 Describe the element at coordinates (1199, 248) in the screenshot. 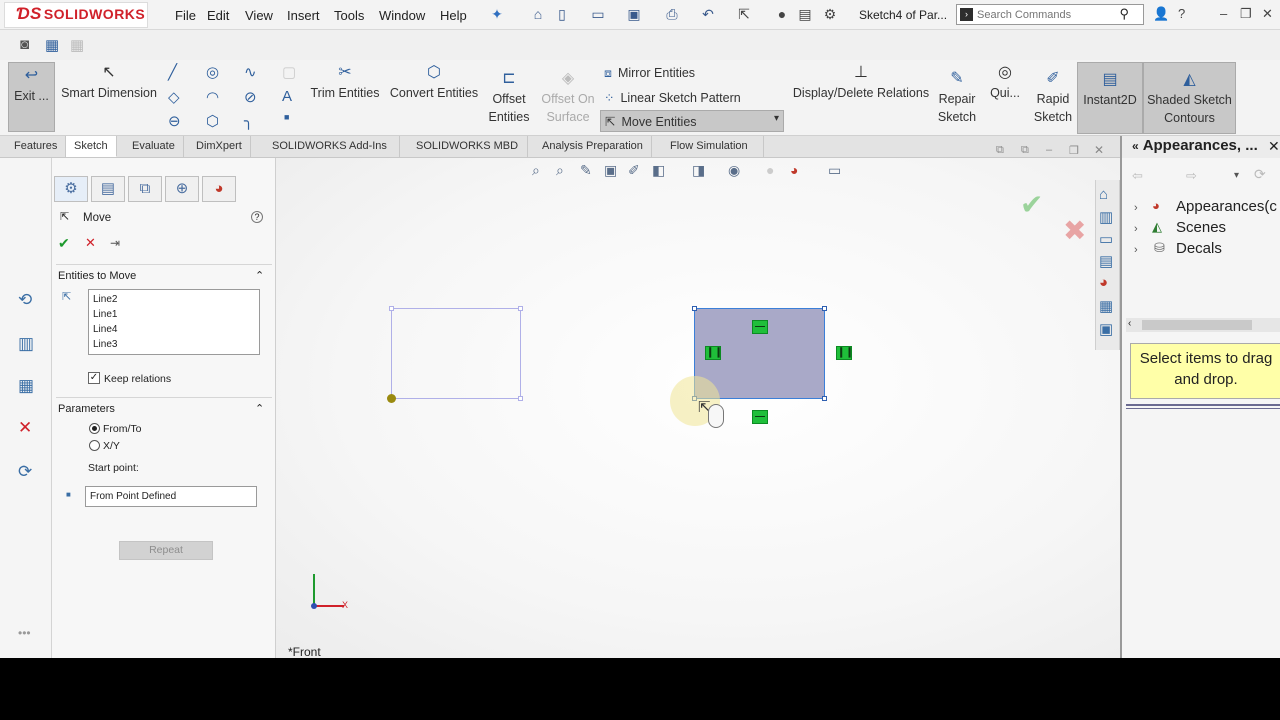

I see `tree-item-decals: Decals` at that location.